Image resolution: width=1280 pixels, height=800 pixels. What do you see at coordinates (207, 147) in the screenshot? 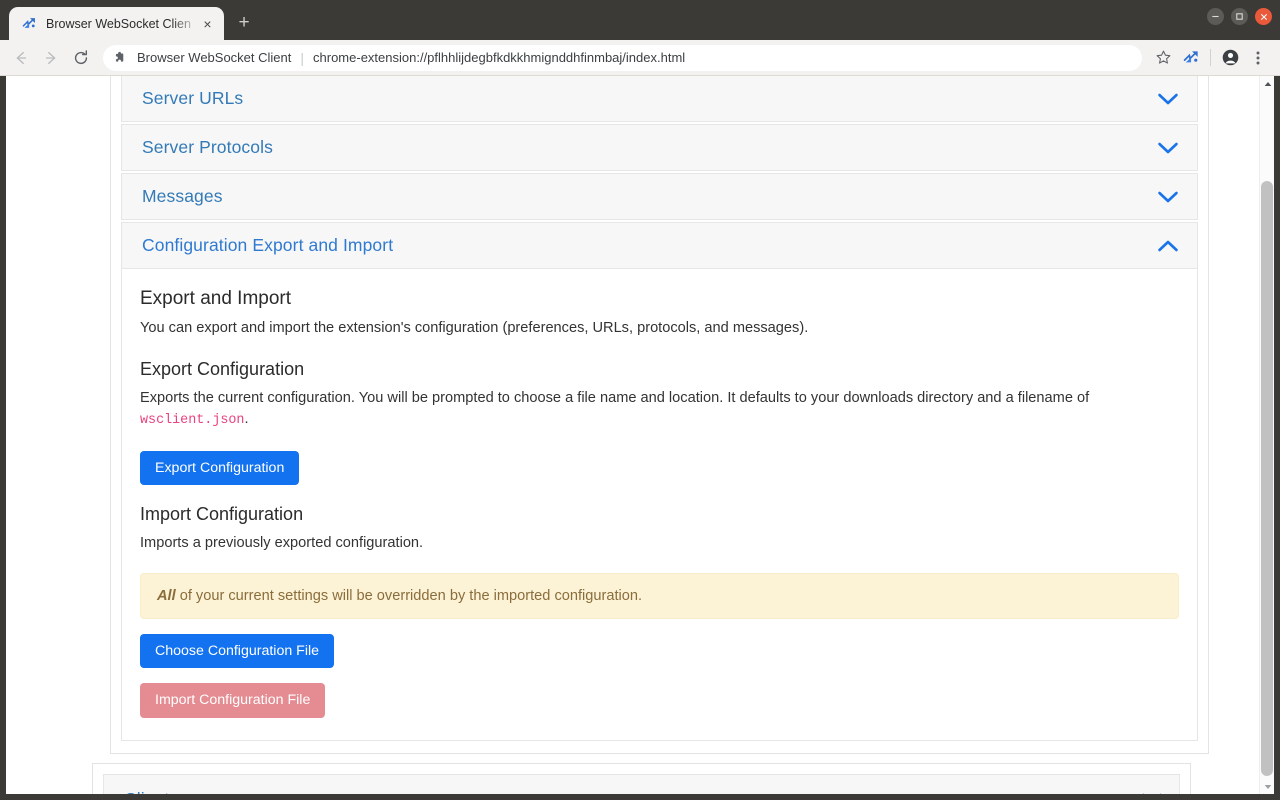
I see `accordion-label: Server Protocols` at bounding box center [207, 147].